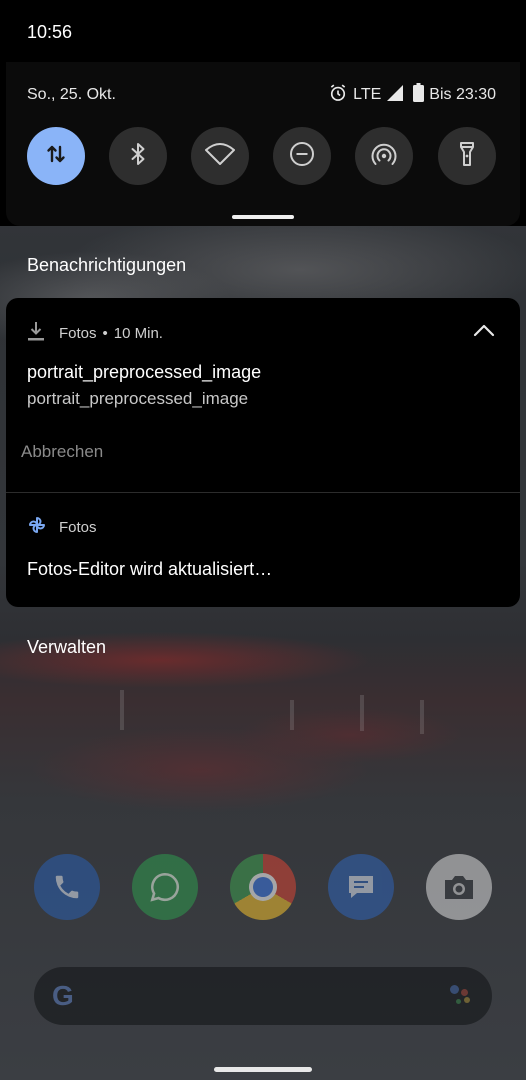 The height and width of the screenshot is (1080, 526). Describe the element at coordinates (462, 94) in the screenshot. I see `battery-text: Bis 23:30` at that location.